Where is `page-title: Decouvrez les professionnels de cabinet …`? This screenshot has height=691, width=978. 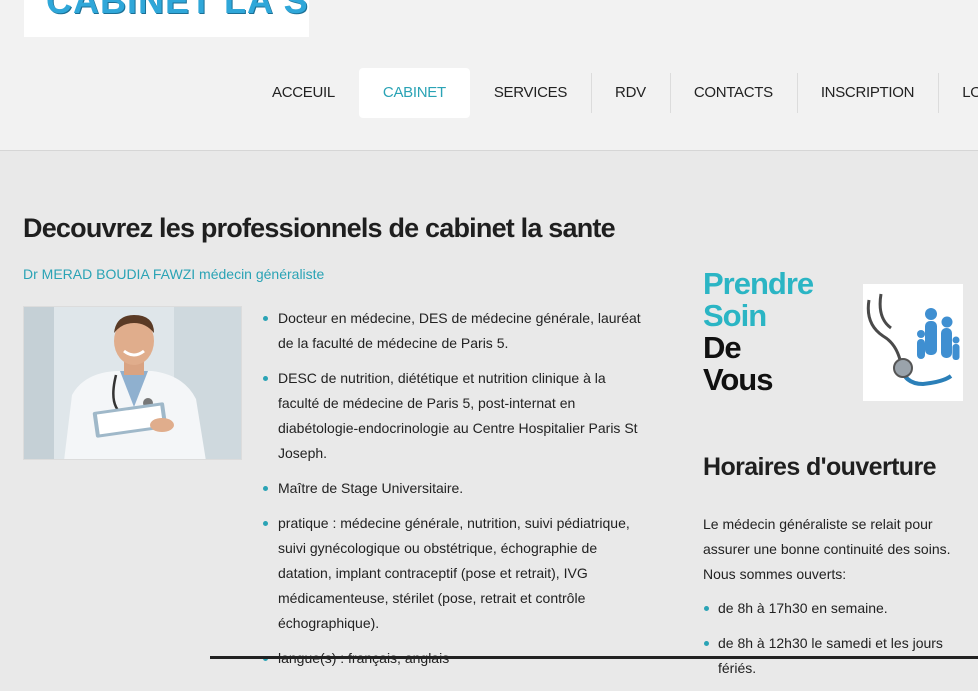
page-title: Decouvrez les professionnels de cabinet … is located at coordinates (319, 228).